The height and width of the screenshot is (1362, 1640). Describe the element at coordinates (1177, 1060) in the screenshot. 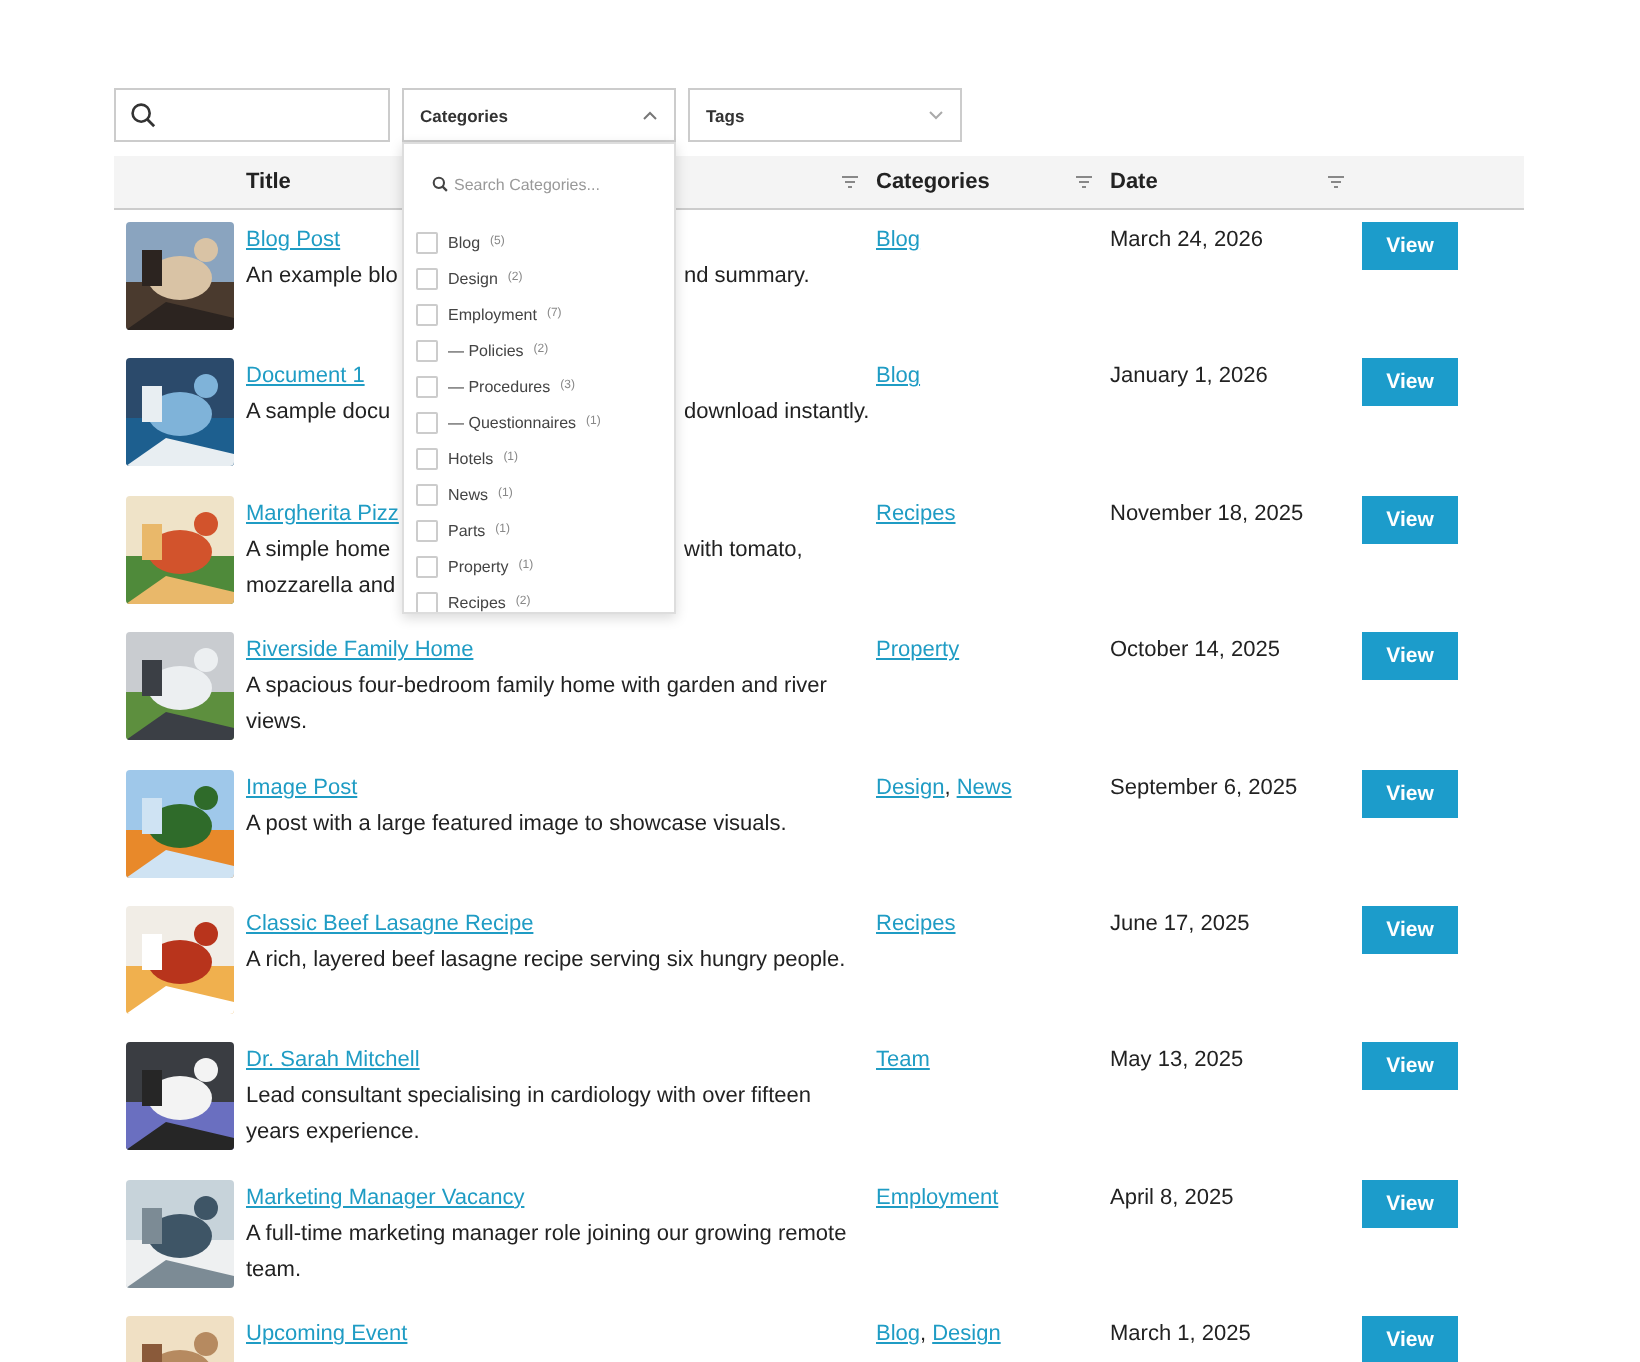

I see `date: May 13, 2025` at that location.